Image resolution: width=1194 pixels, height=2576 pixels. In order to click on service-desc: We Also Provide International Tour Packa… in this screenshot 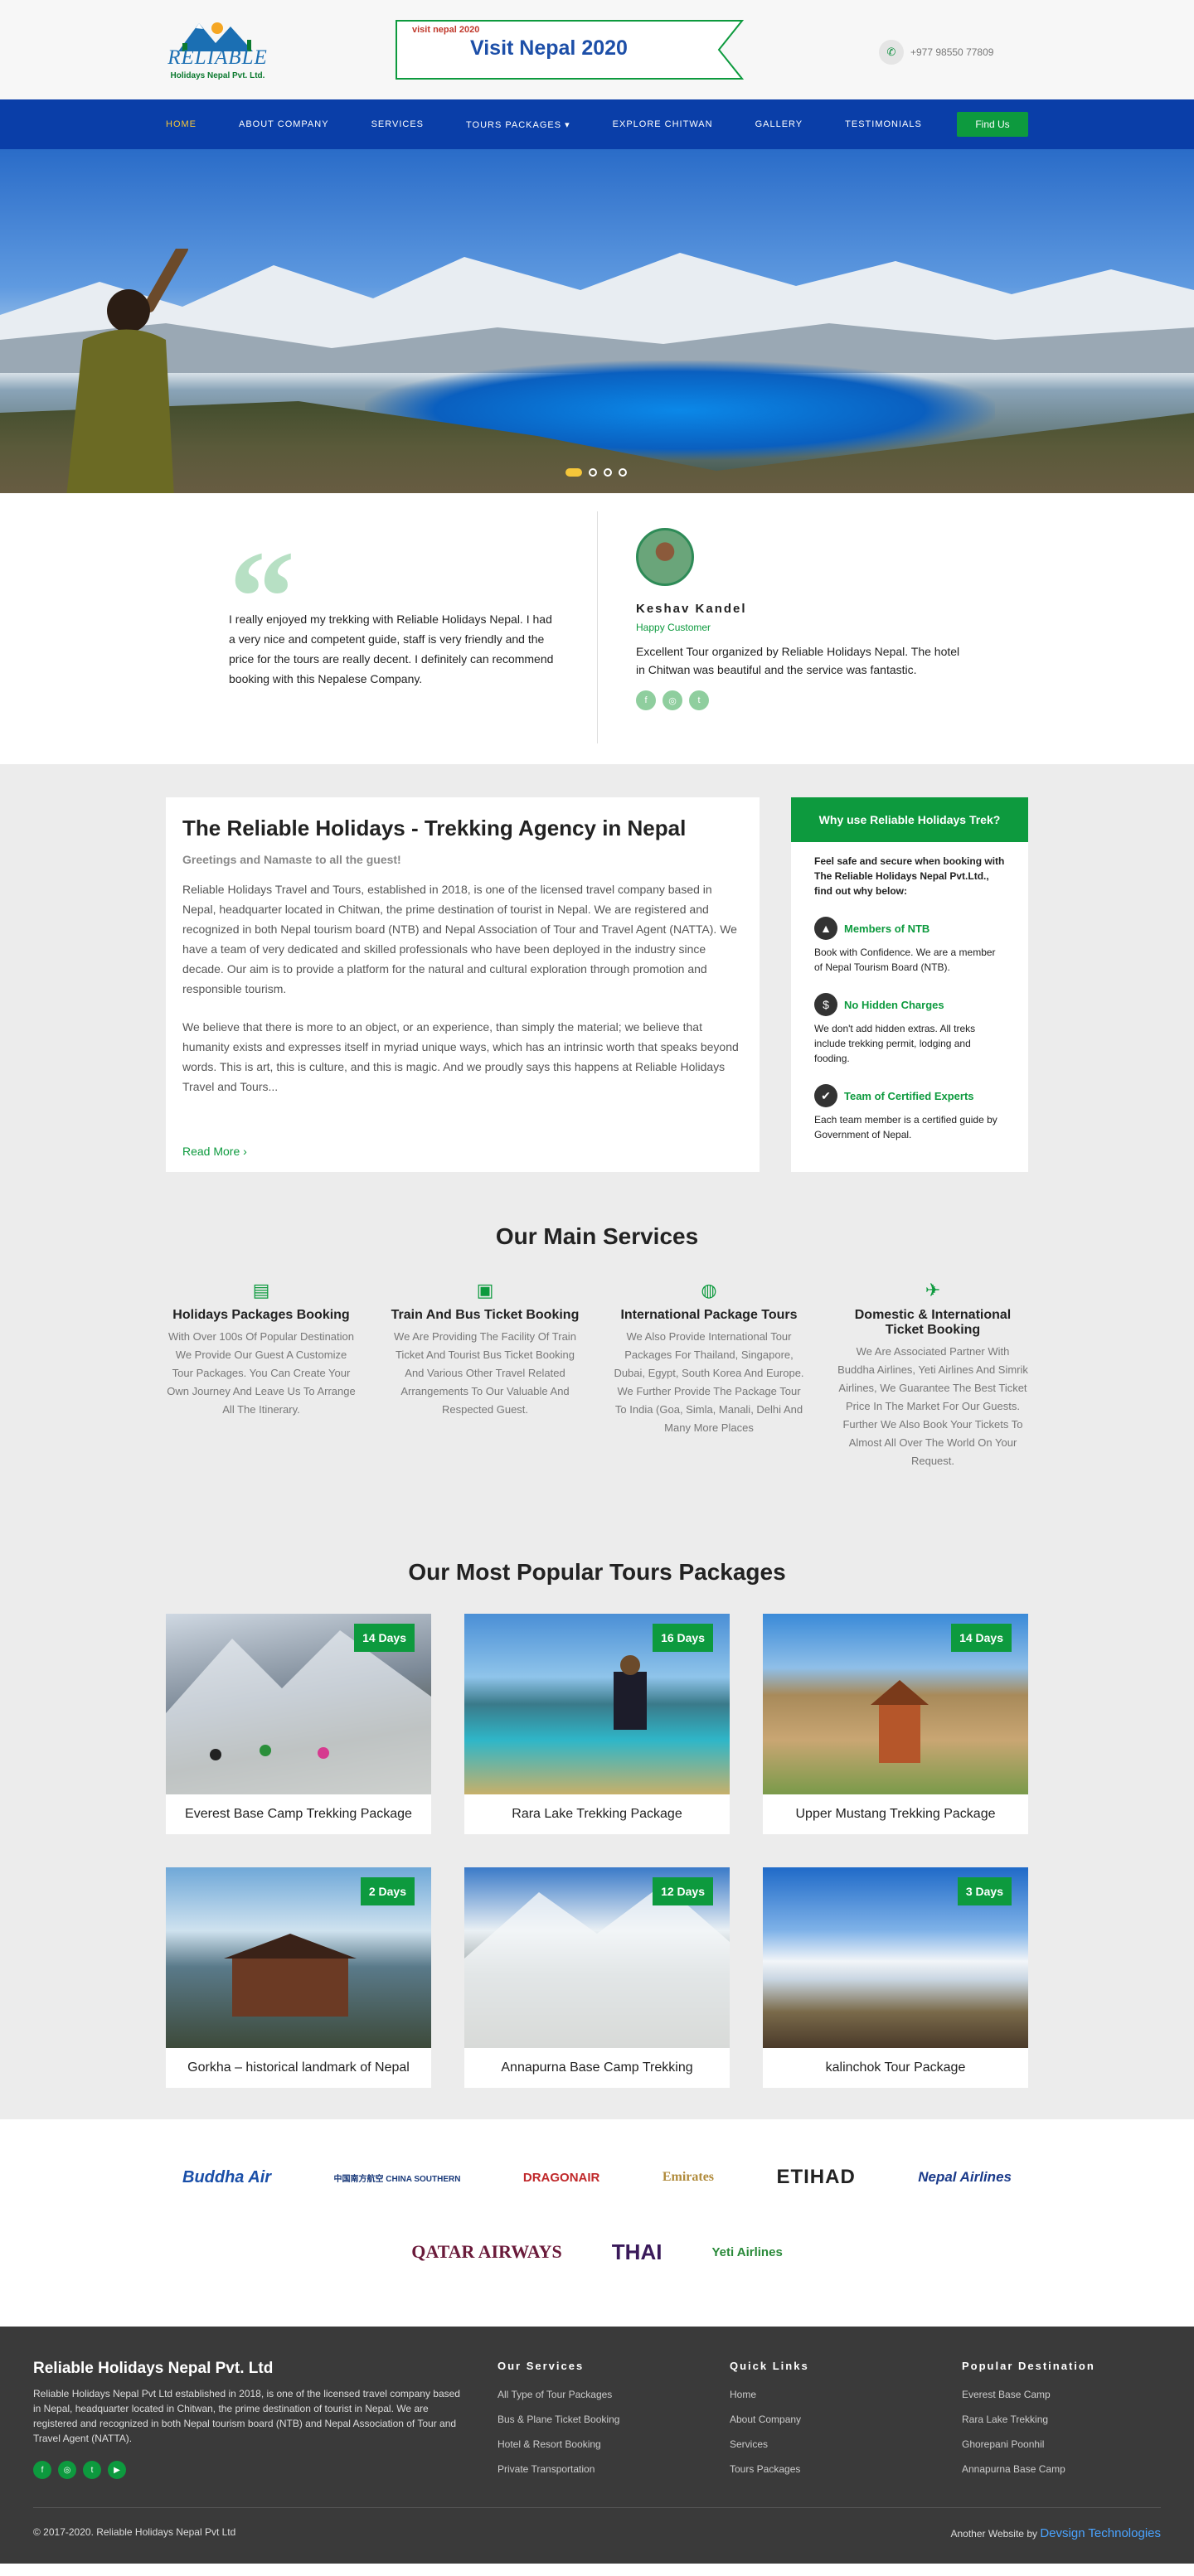, I will do `click(709, 1382)`.